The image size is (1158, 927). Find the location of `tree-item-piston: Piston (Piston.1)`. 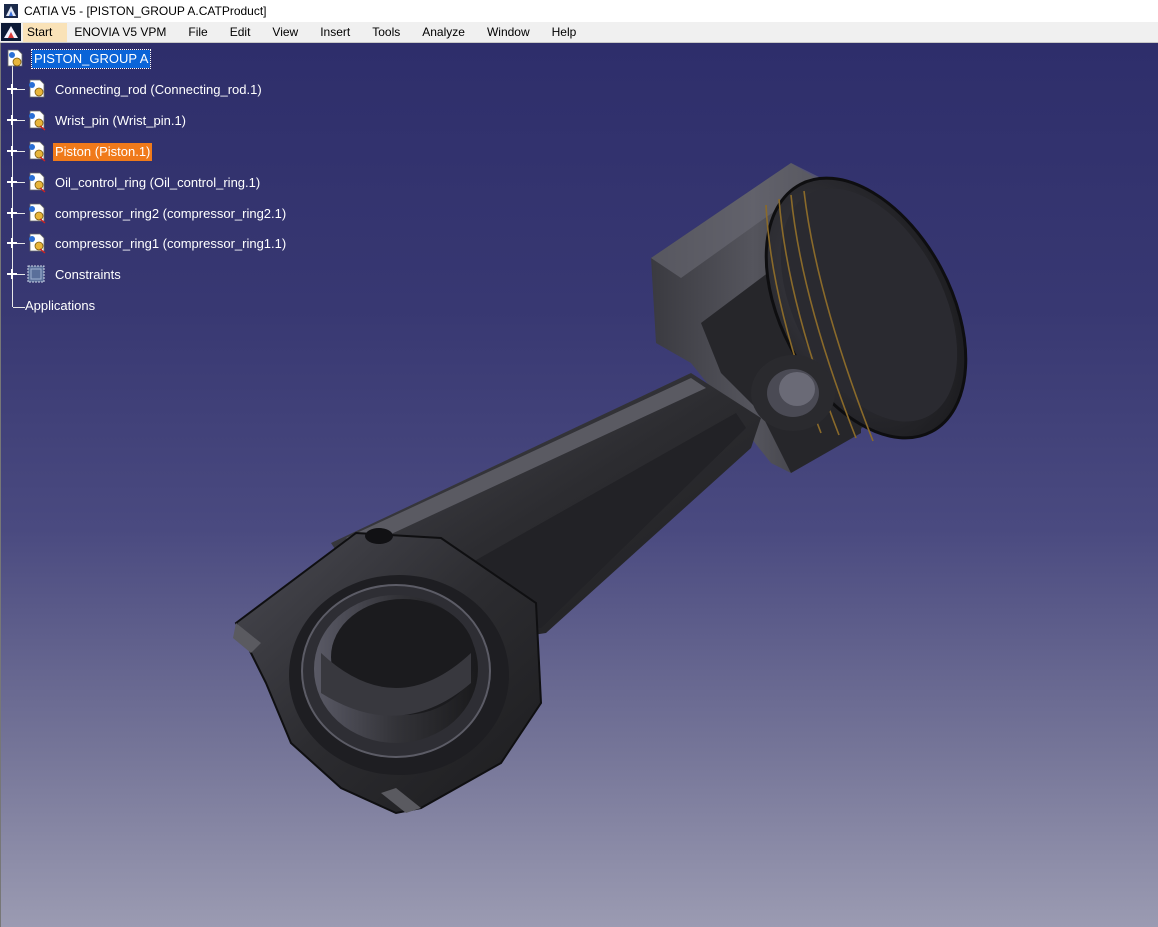

tree-item-piston: Piston (Piston.1) is located at coordinates (151, 151).